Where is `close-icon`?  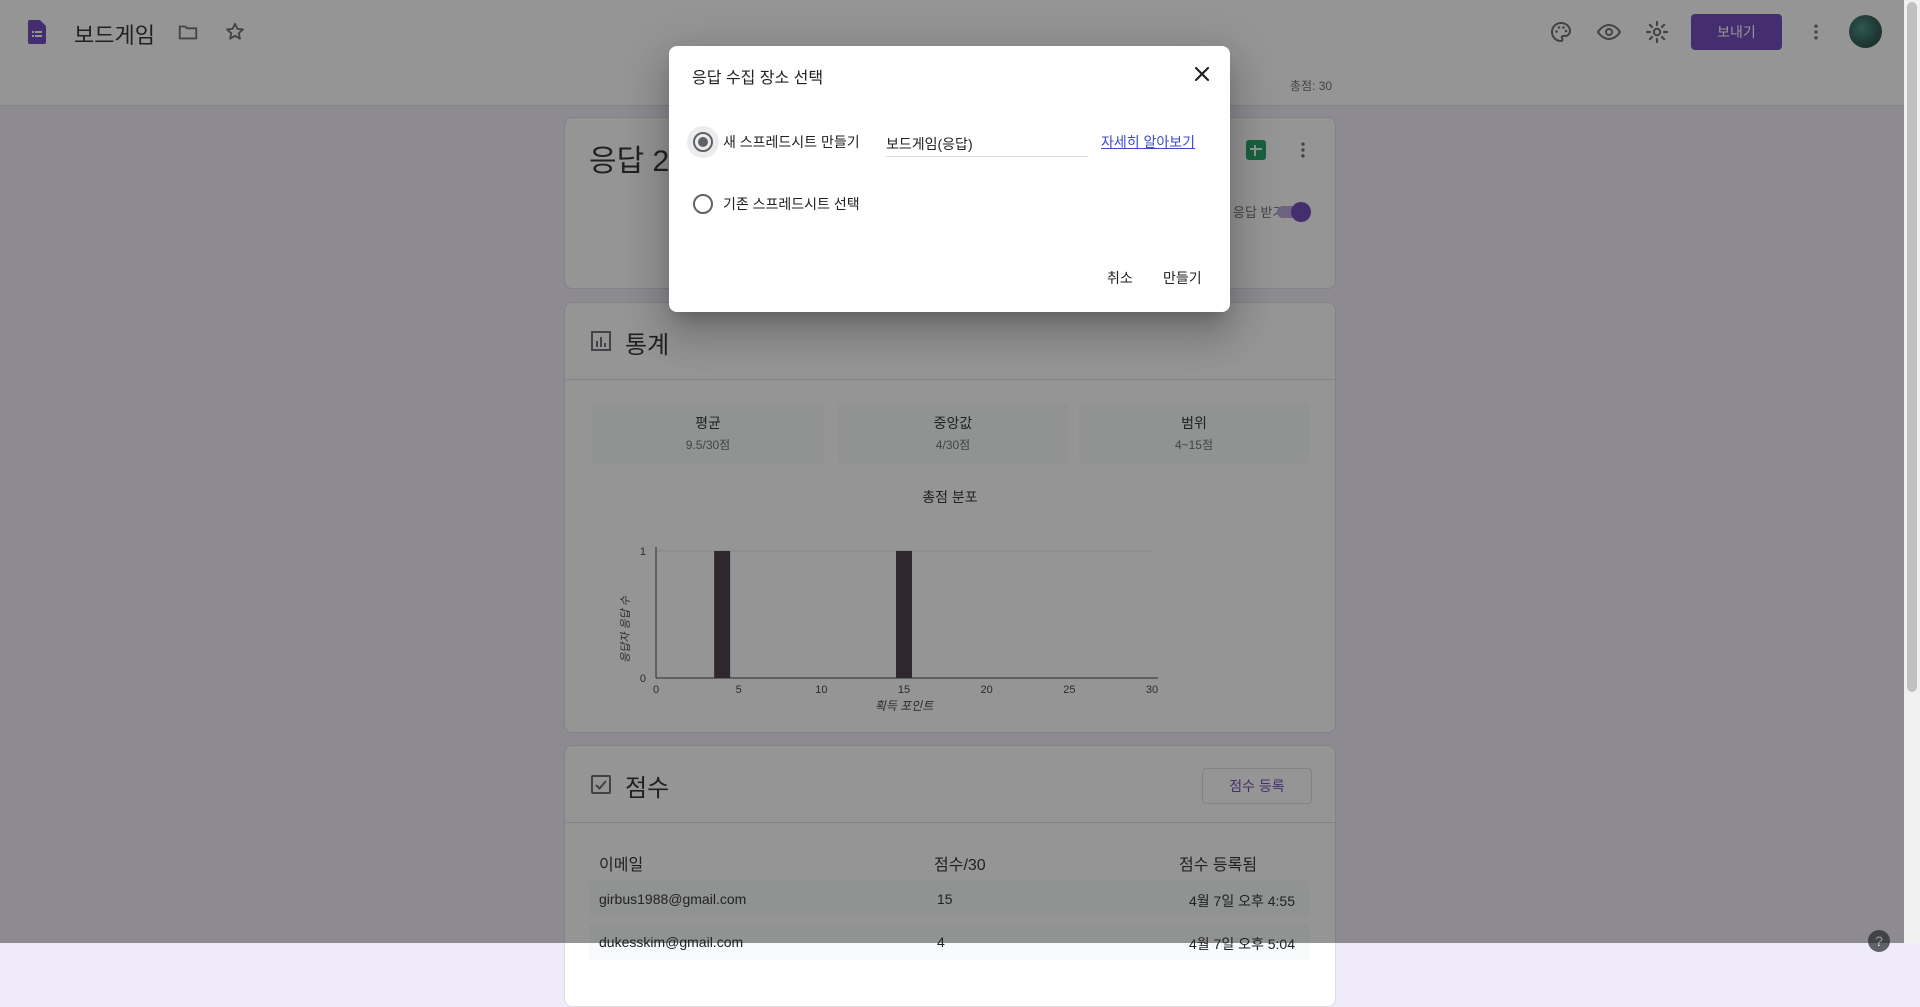 close-icon is located at coordinates (1202, 74).